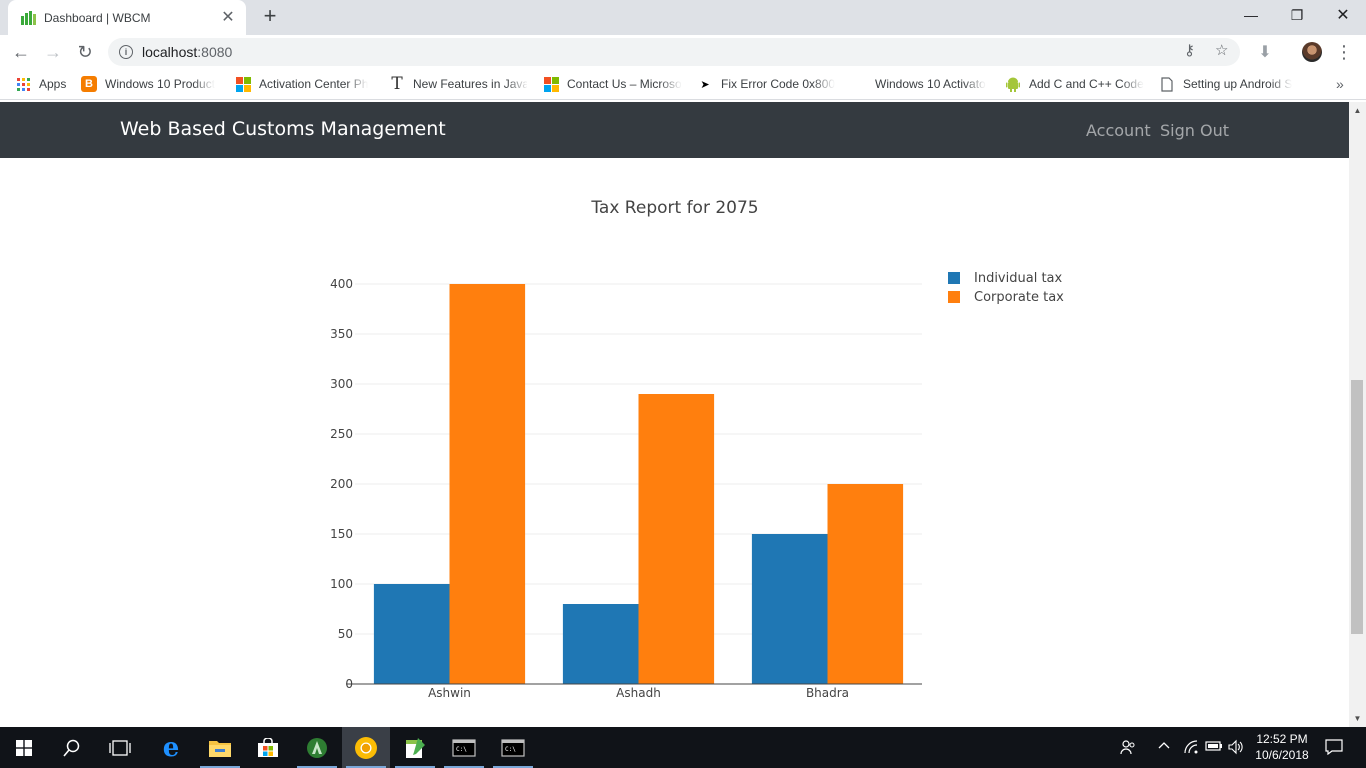 This screenshot has height=768, width=1366. What do you see at coordinates (1344, 52) in the screenshot?
I see `menu-icon: ⋮` at bounding box center [1344, 52].